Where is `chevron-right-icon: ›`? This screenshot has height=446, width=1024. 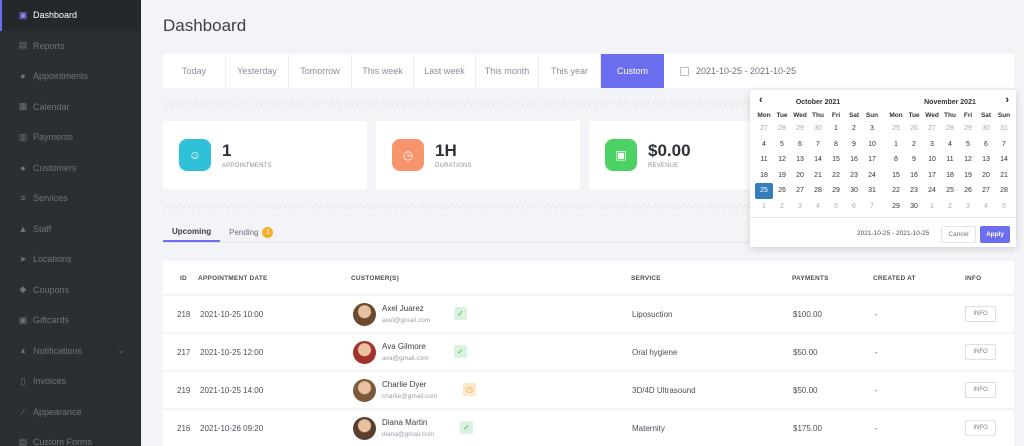
chevron-right-icon: › is located at coordinates (1007, 100).